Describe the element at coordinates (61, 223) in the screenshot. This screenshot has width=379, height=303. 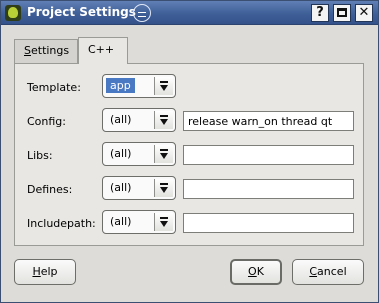
I see `includepath-label: Includepath:` at that location.